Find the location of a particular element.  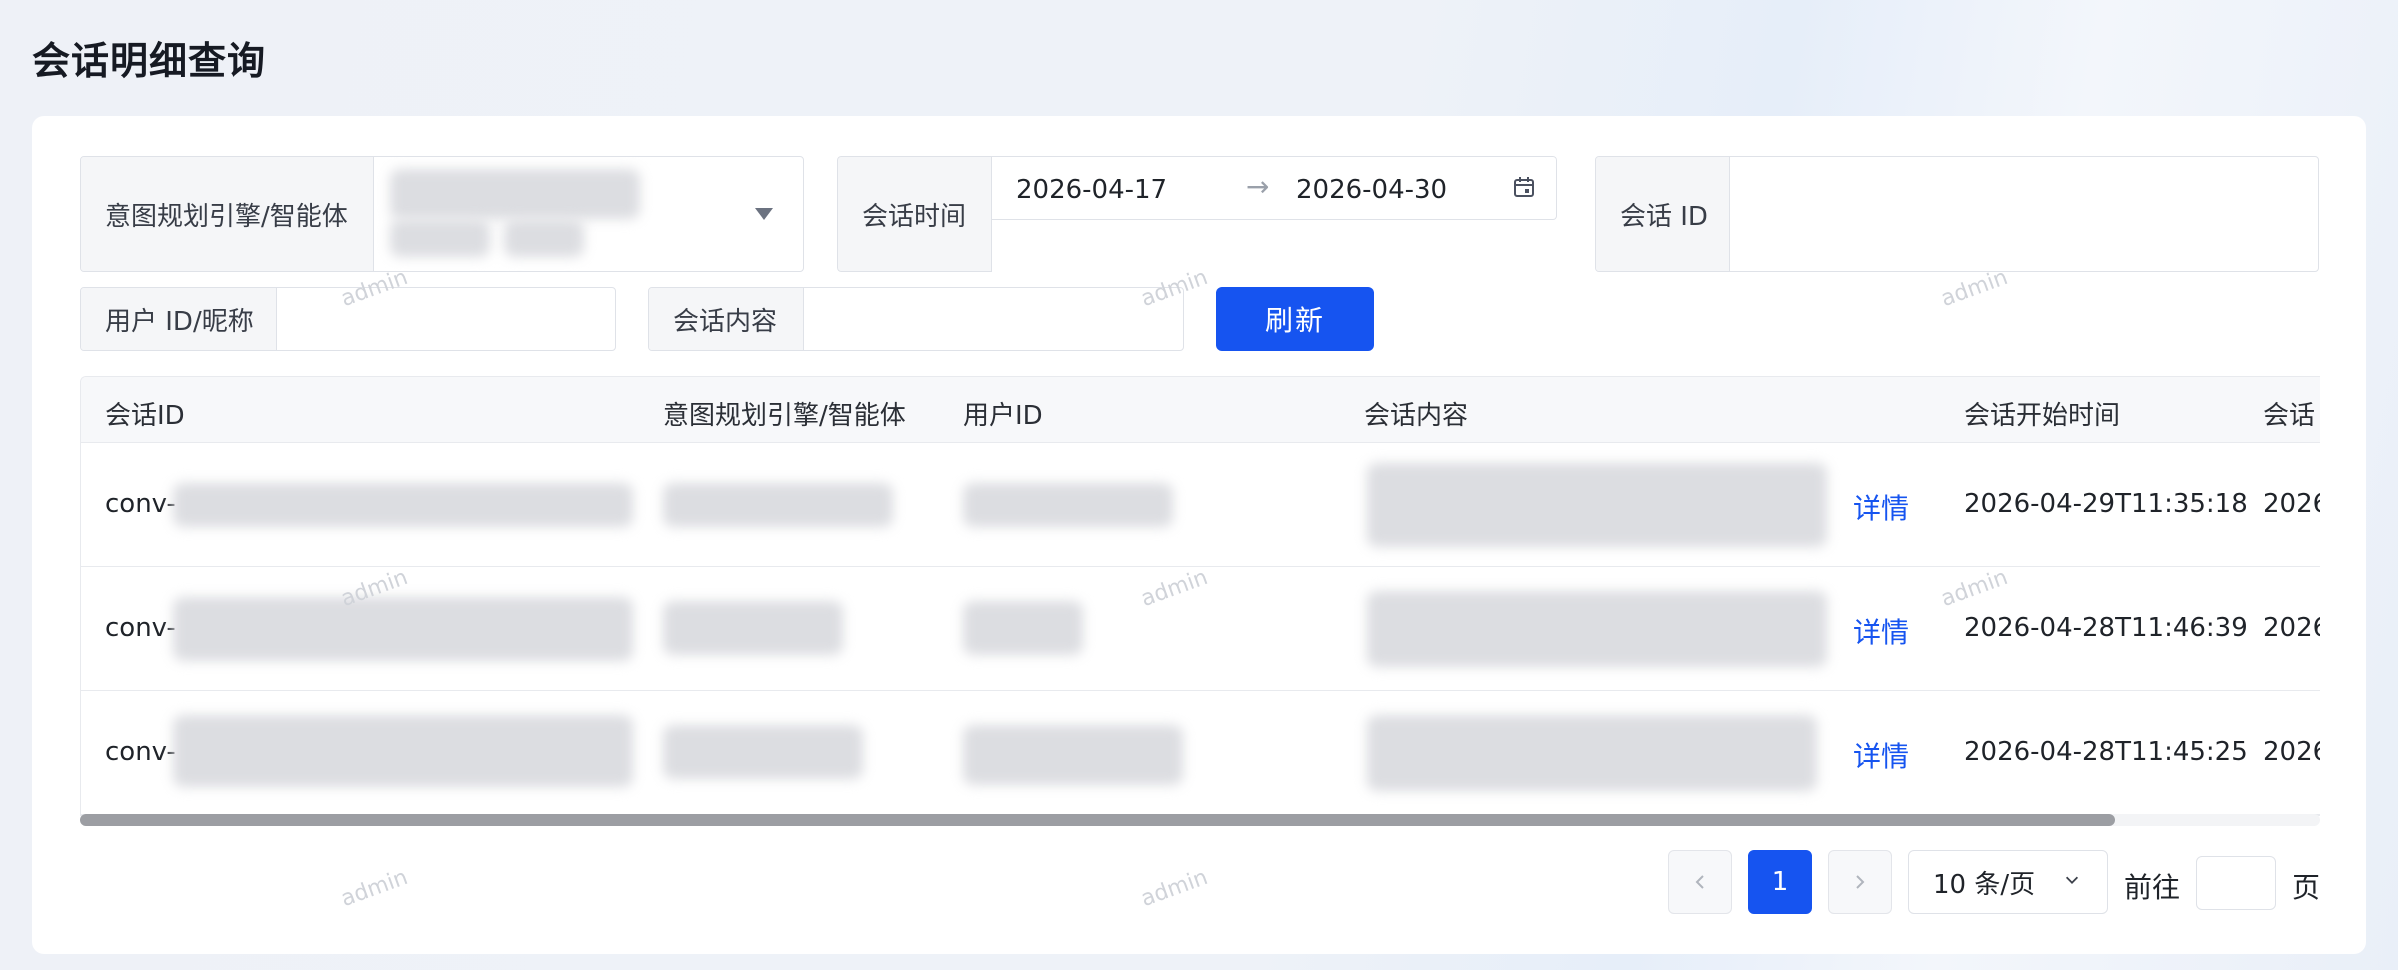

chevron-left-icon is located at coordinates (1699, 882).